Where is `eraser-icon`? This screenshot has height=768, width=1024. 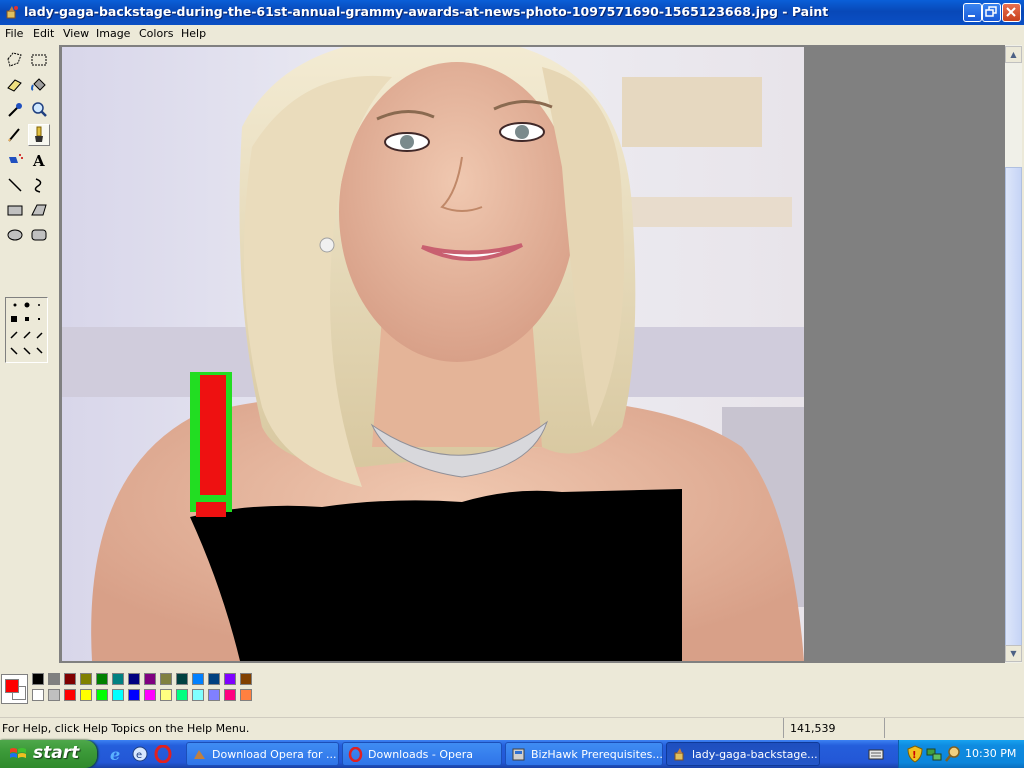
eraser-icon is located at coordinates (14, 85).